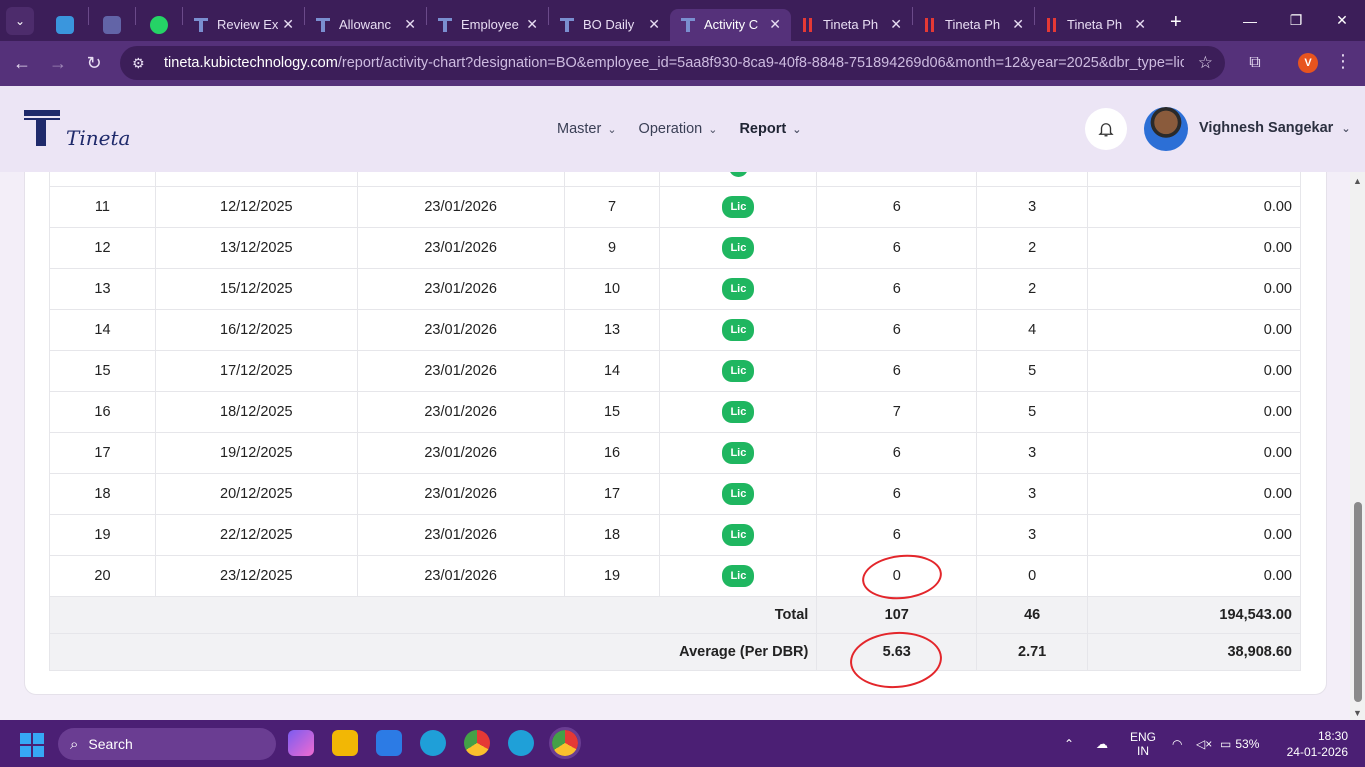 This screenshot has height=767, width=1365. What do you see at coordinates (102, 207) in the screenshot?
I see `cell-no: 11` at bounding box center [102, 207].